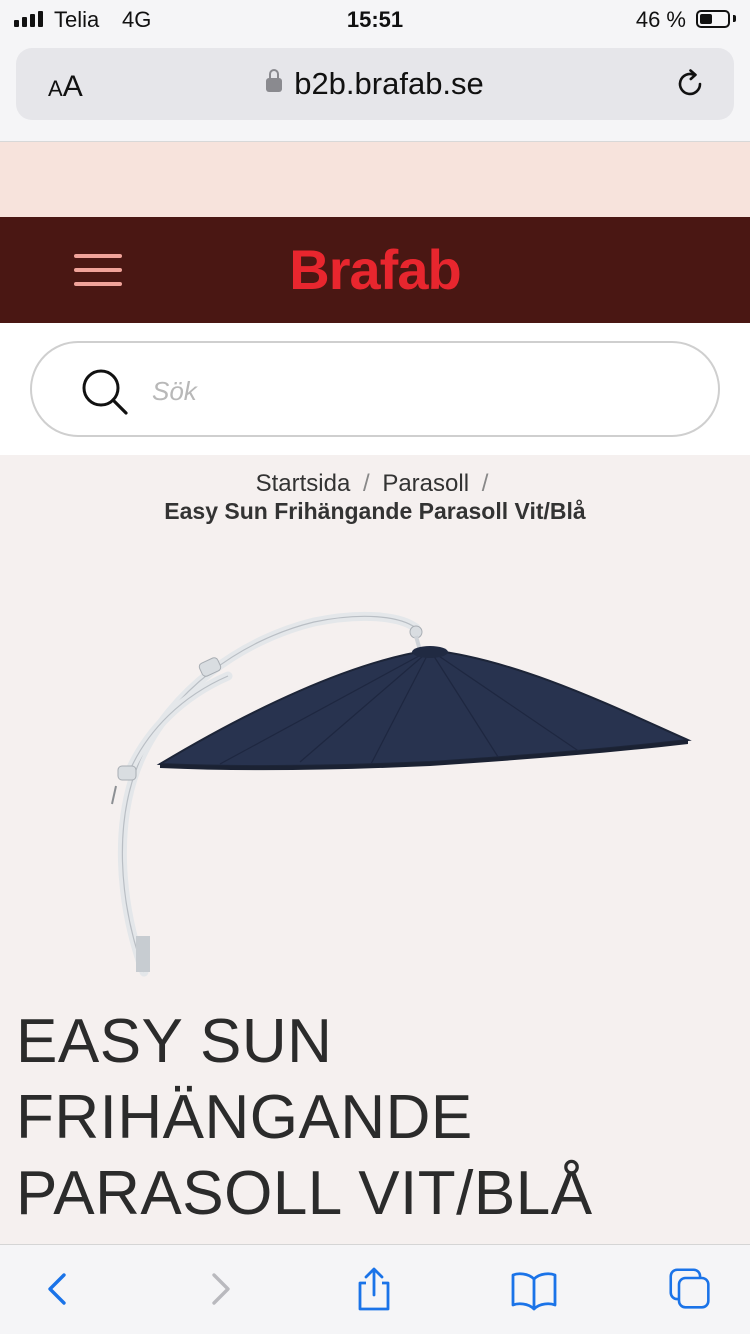 The width and height of the screenshot is (750, 1334). Describe the element at coordinates (706, 19) in the screenshot. I see `battery-level` at that location.